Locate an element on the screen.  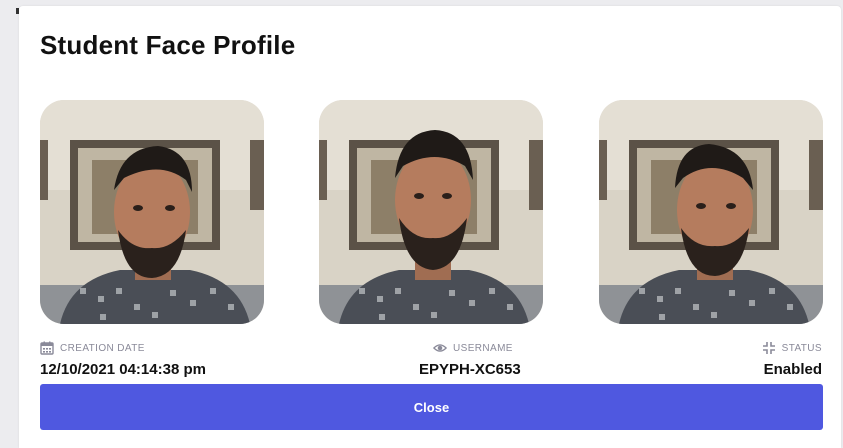
face-photo-right is located at coordinates (711, 212).